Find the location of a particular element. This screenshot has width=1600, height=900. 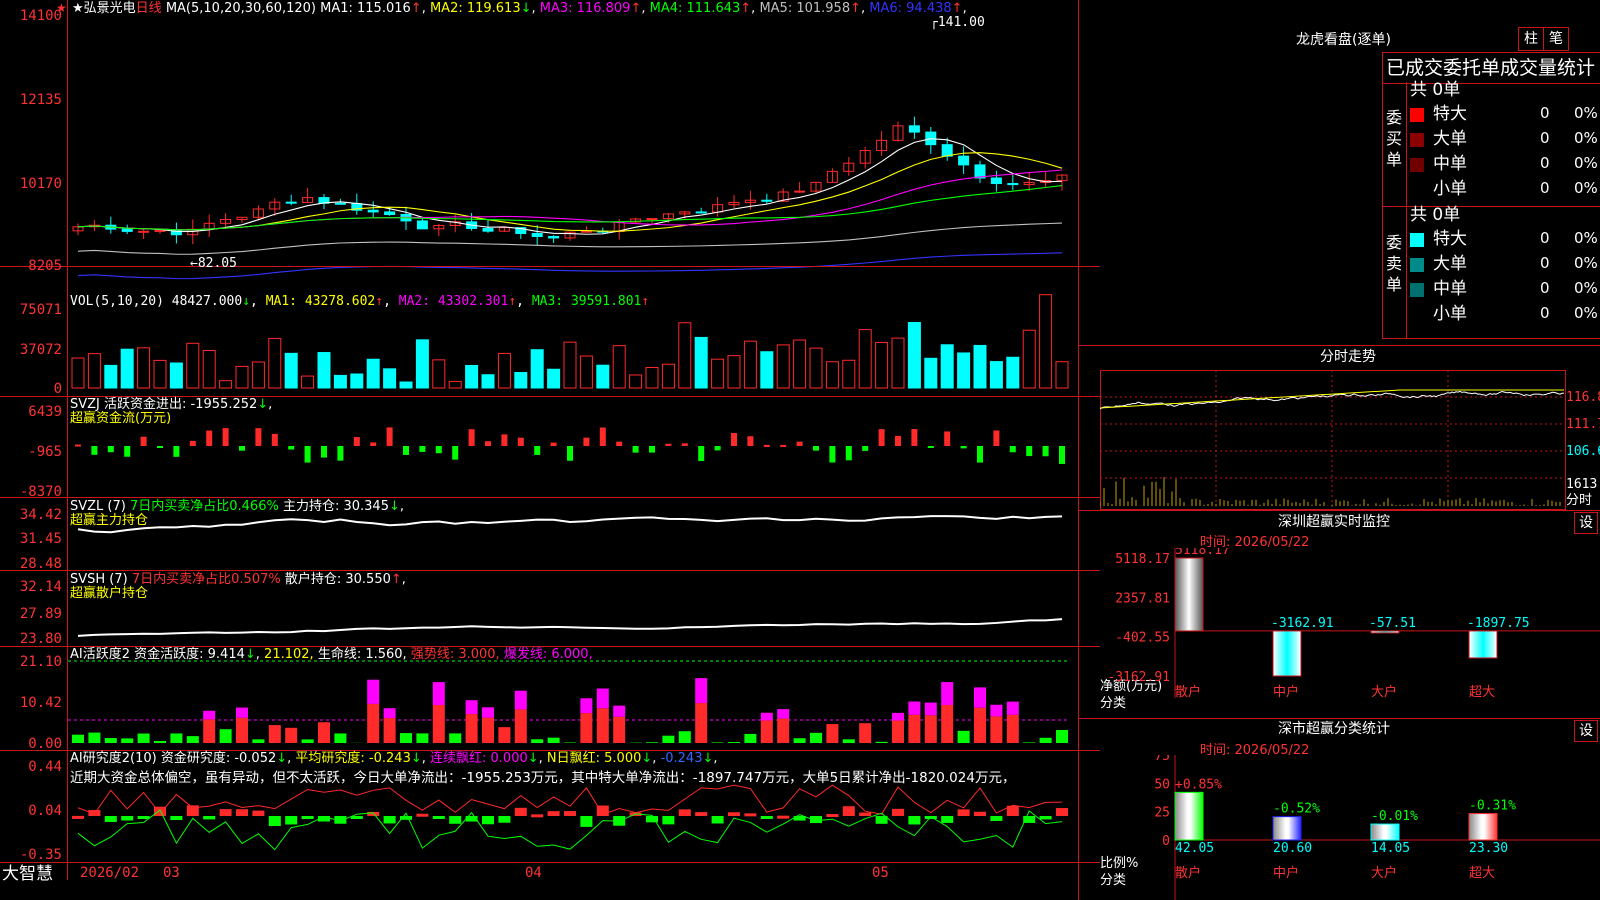

sell-total: 共 0单 is located at coordinates (1435, 215).